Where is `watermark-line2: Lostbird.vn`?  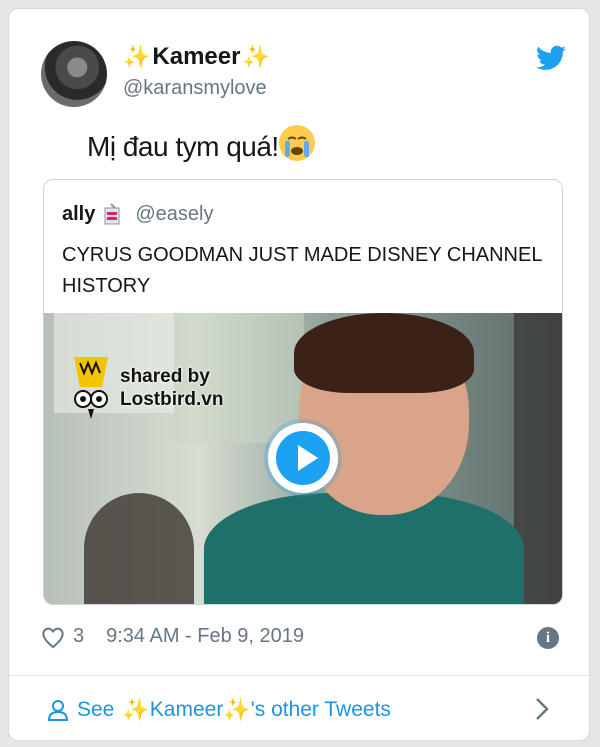 watermark-line2: Lostbird.vn is located at coordinates (172, 399).